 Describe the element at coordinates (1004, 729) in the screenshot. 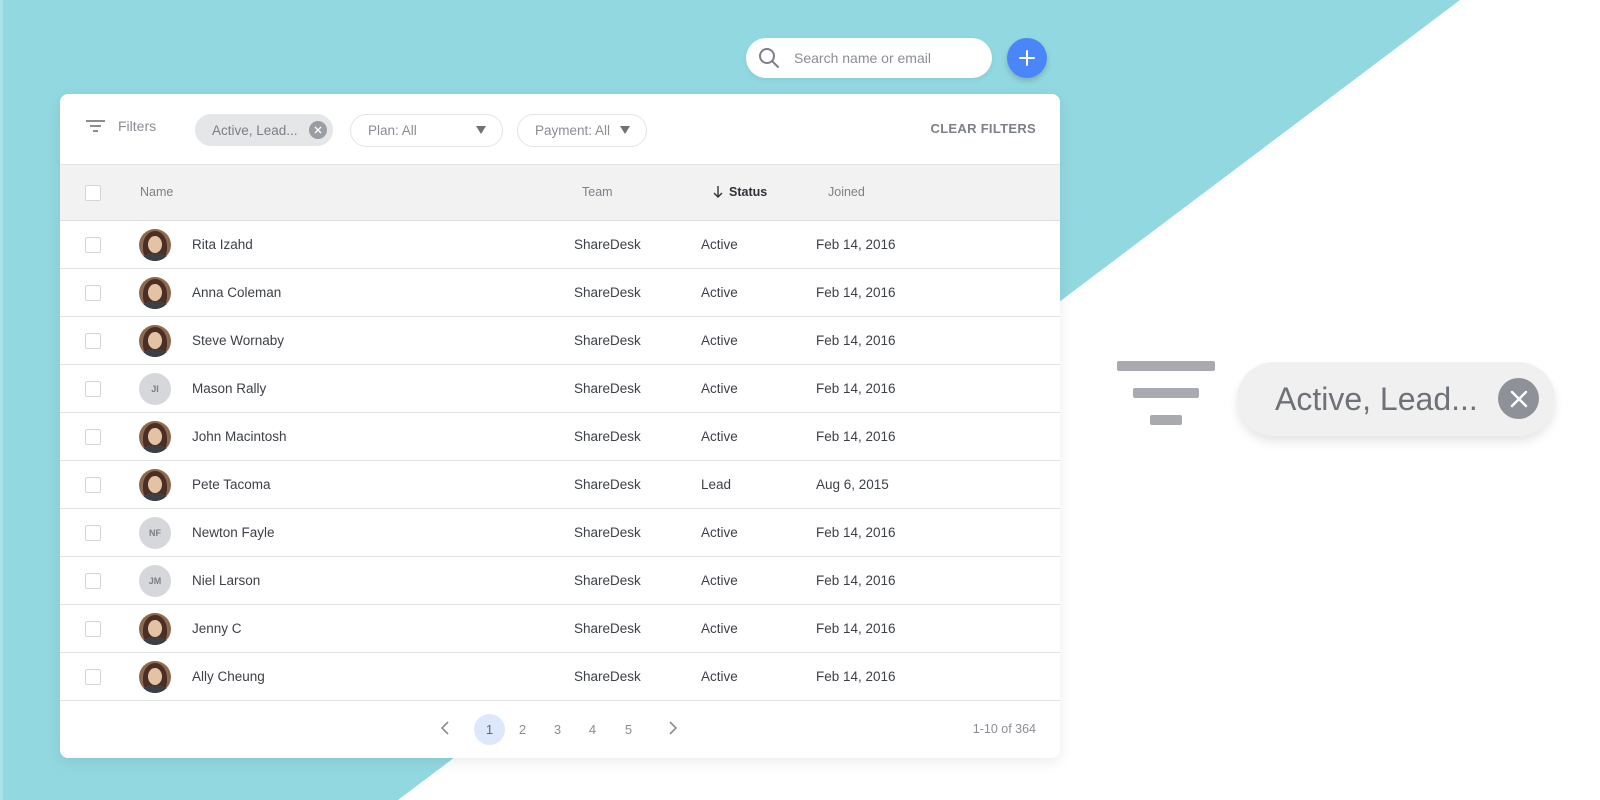

I see `pagination-range: 1-10 of 364` at that location.